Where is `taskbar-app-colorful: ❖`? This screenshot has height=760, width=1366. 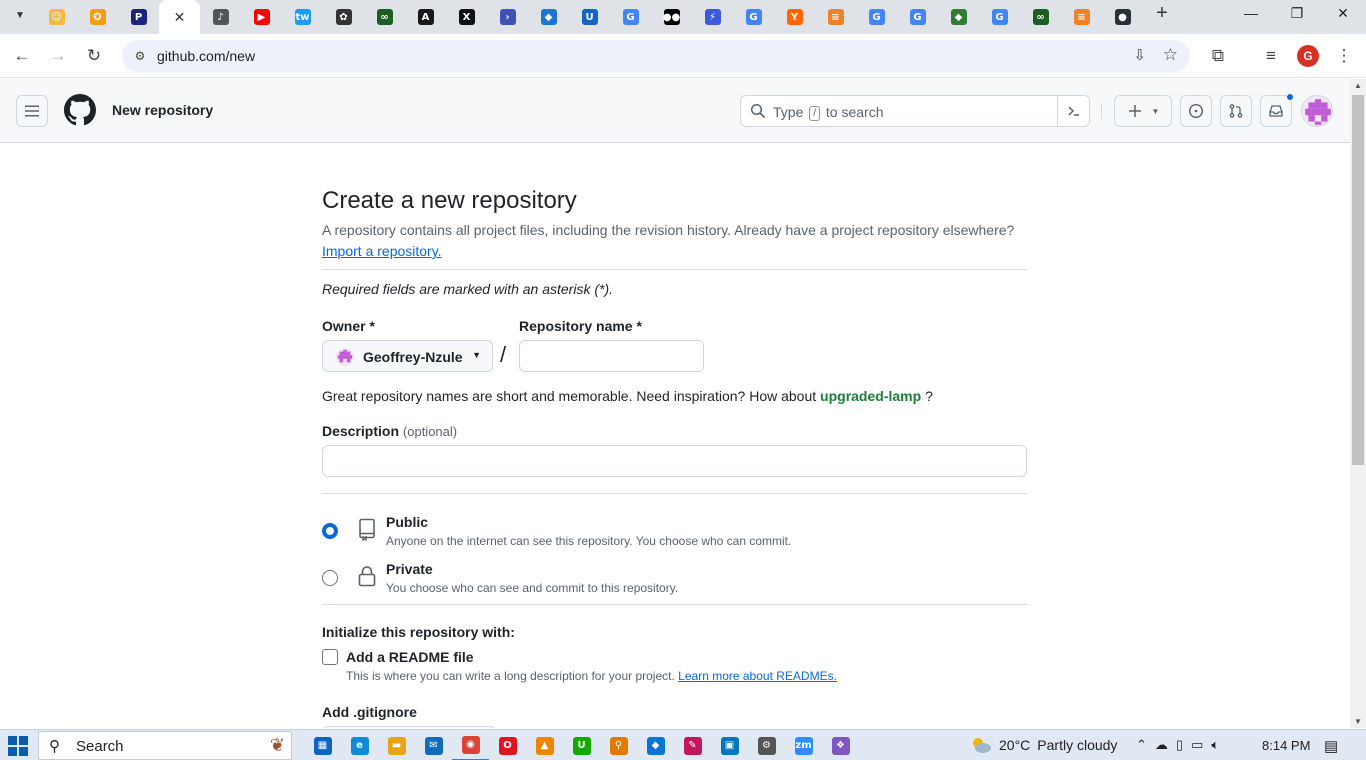
taskbar-app-colorful: ❖ is located at coordinates (840, 745).